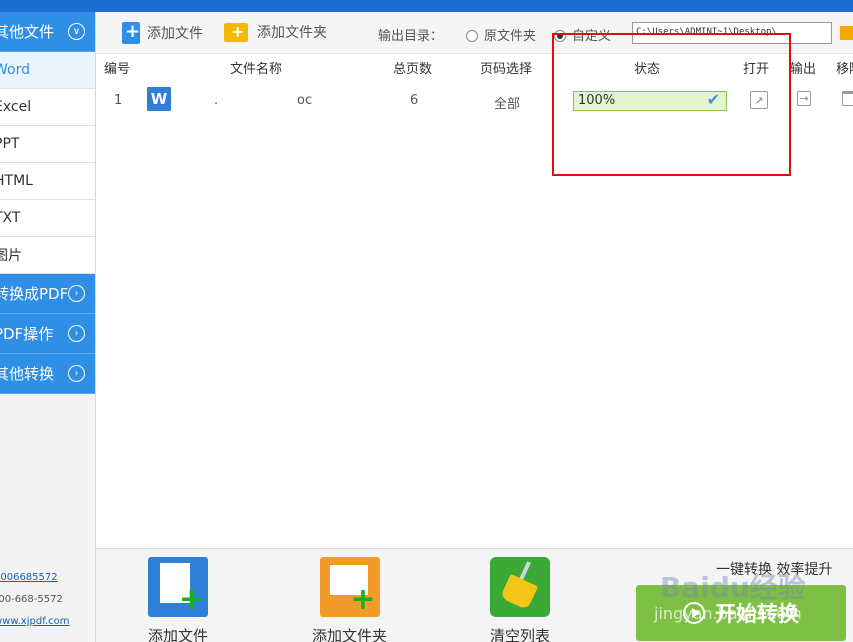  What do you see at coordinates (27, 334) in the screenshot?
I see `sidebar-category-label: PDF操作` at bounding box center [27, 334].